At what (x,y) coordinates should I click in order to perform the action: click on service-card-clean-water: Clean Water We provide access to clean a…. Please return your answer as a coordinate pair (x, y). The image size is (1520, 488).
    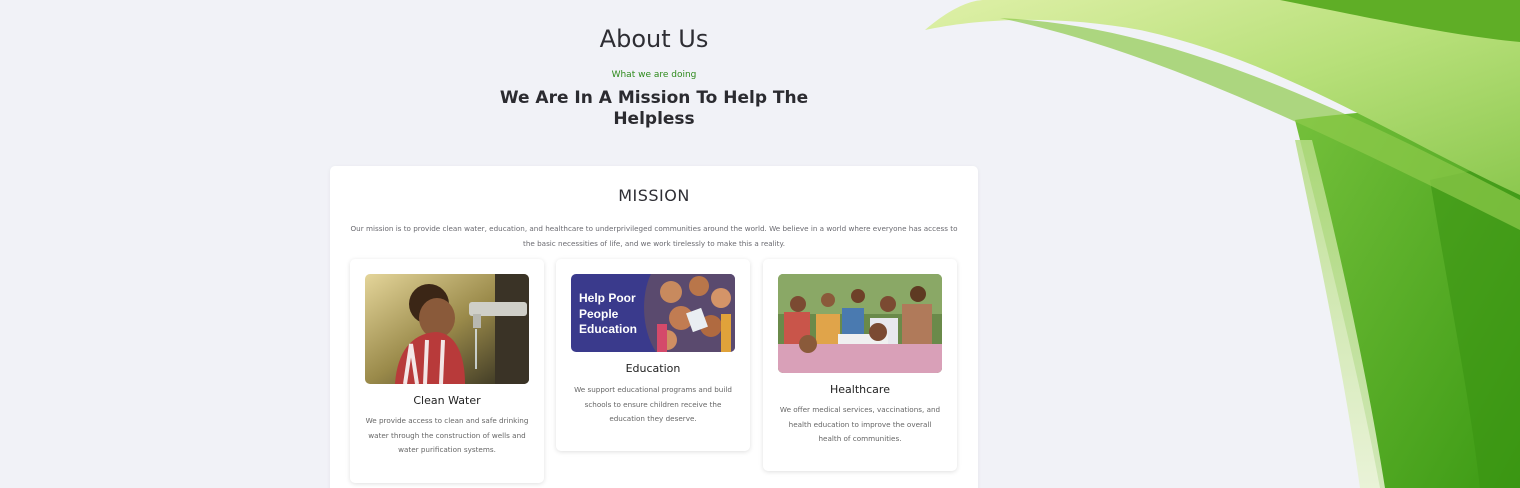
    Looking at the image, I should click on (447, 371).